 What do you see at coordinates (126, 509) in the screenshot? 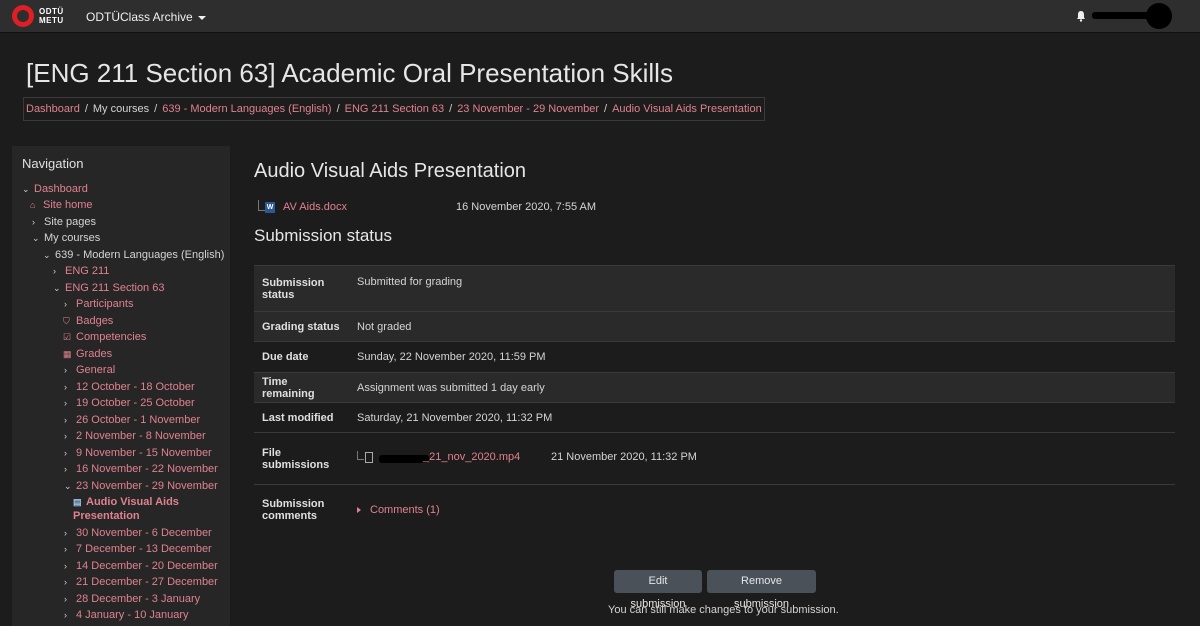
I see `nav-item-audio-visual-aids: ▤ Audio Visual Aids Presentation` at bounding box center [126, 509].